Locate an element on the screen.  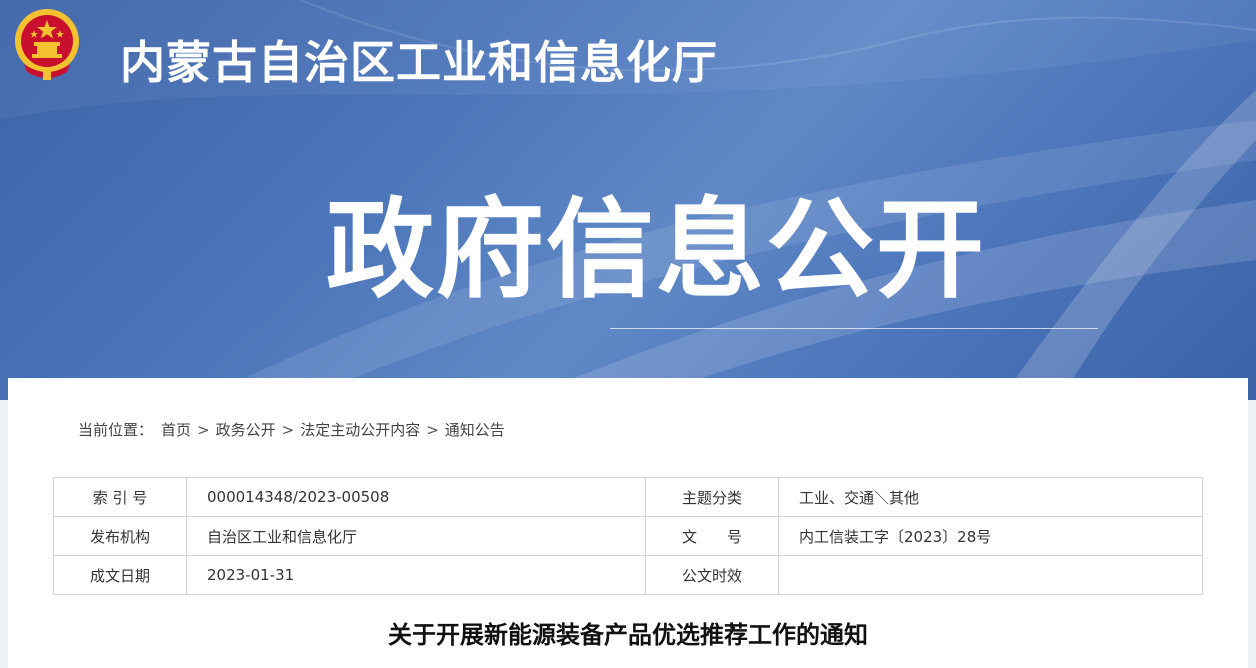
breadcrumb-item-home: 首页 is located at coordinates (176, 429).